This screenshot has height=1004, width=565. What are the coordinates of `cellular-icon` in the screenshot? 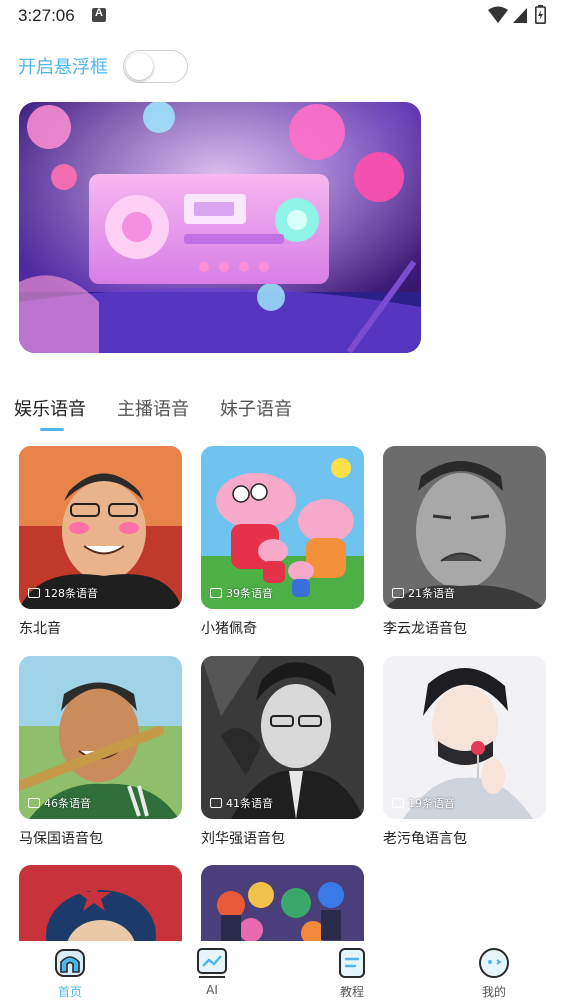 It's located at (520, 15).